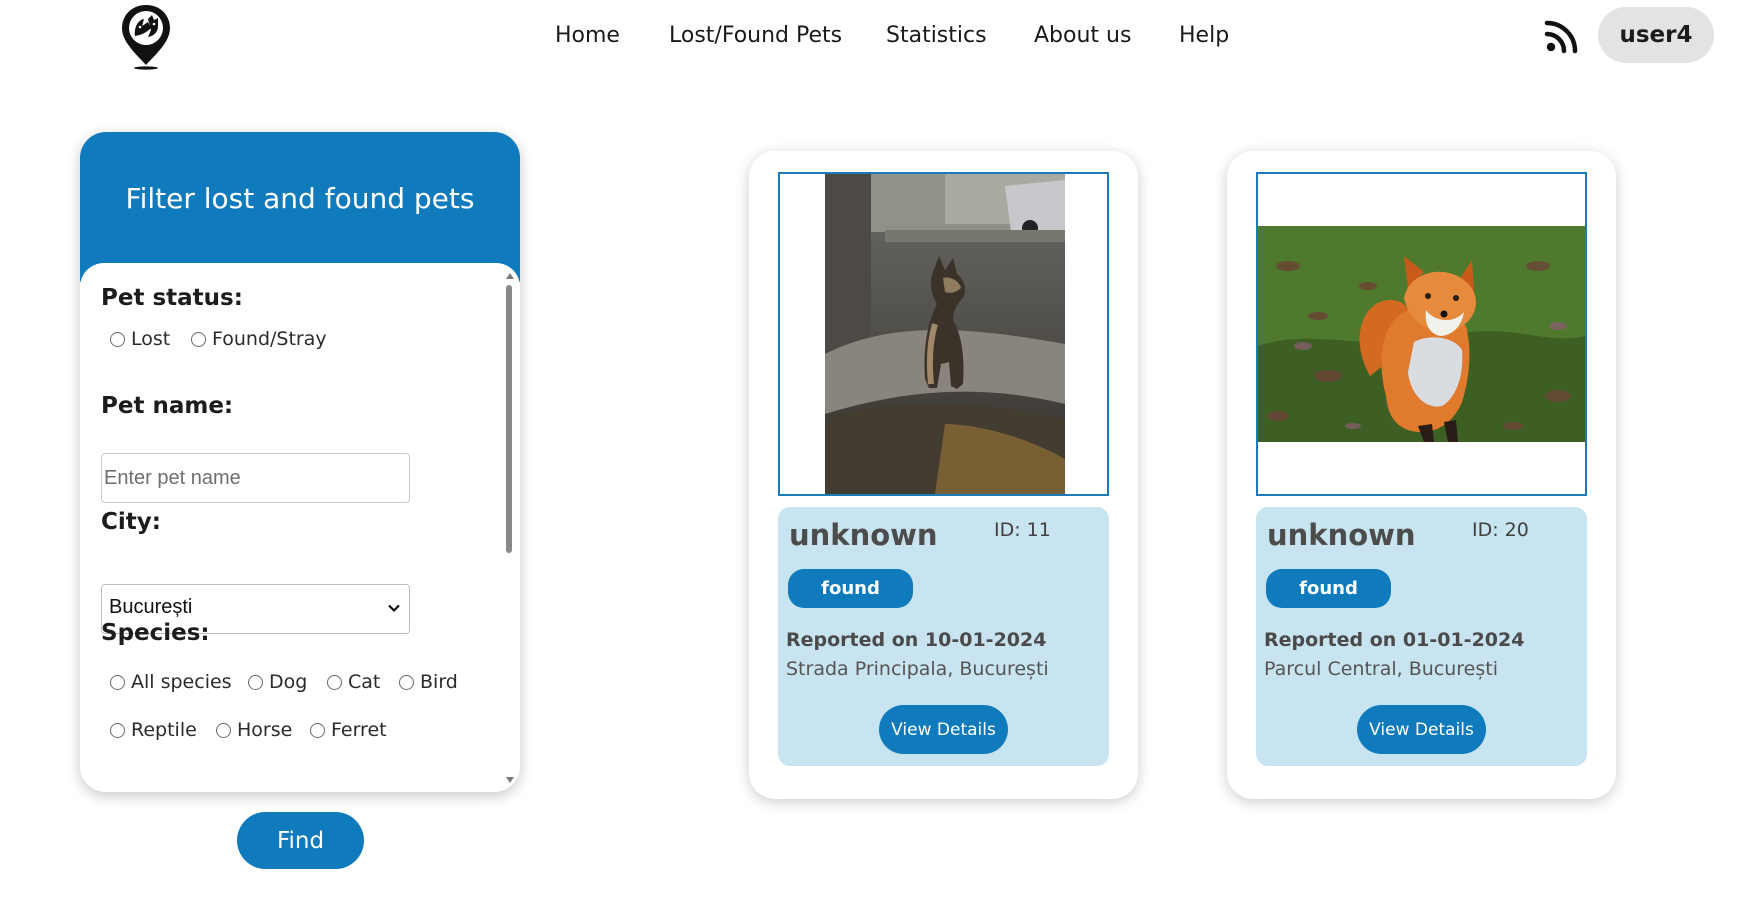 Image resolution: width=1760 pixels, height=919 pixels. What do you see at coordinates (117, 730) in the screenshot?
I see `radio-reptile` at bounding box center [117, 730].